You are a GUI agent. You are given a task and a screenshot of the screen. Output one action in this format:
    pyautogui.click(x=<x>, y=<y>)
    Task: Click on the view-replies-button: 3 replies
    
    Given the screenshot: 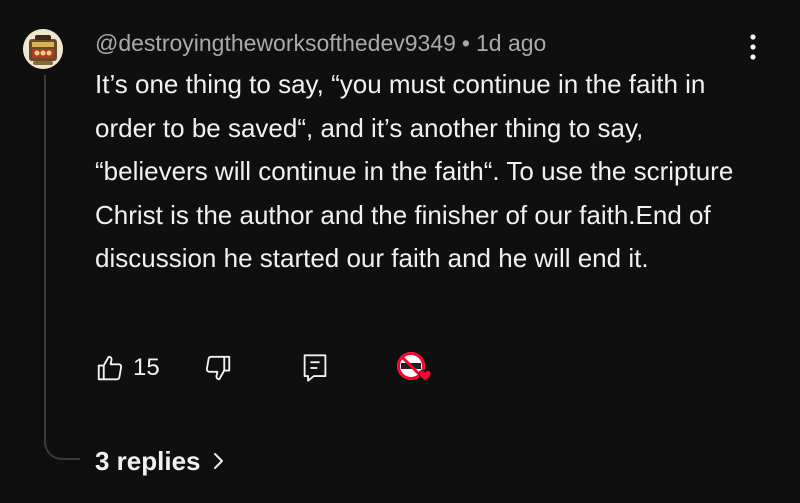 What is the action you would take?
    pyautogui.click(x=160, y=461)
    